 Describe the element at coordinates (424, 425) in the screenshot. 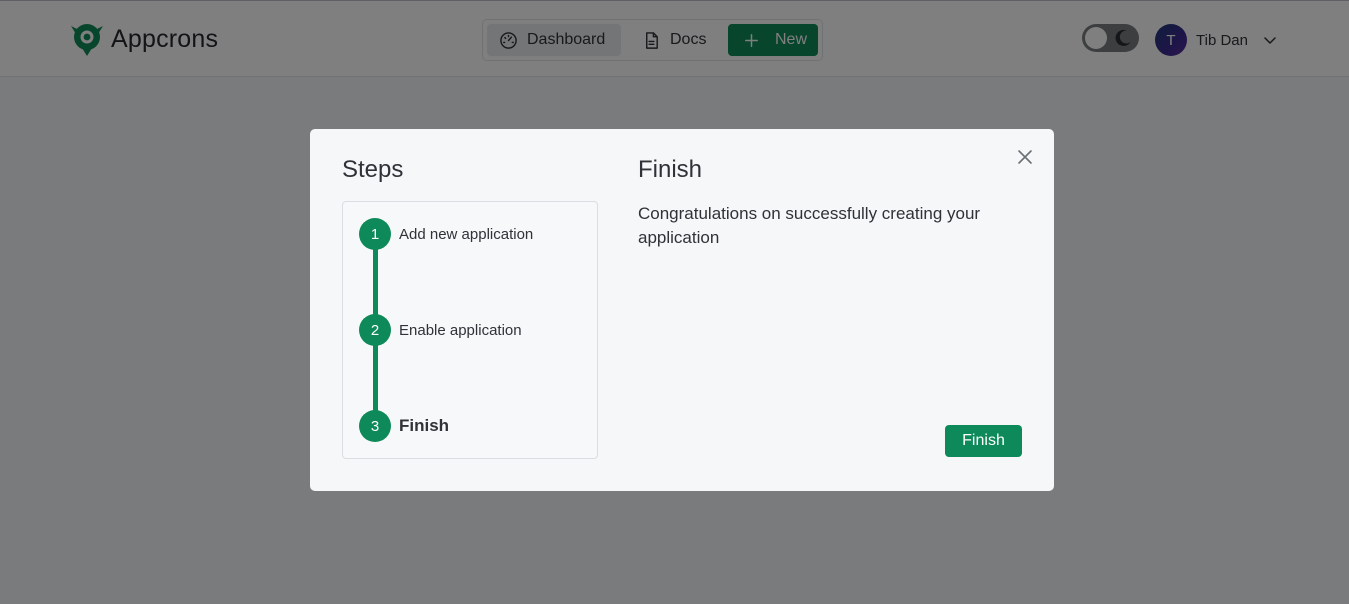

I see `step-label: Finish` at that location.